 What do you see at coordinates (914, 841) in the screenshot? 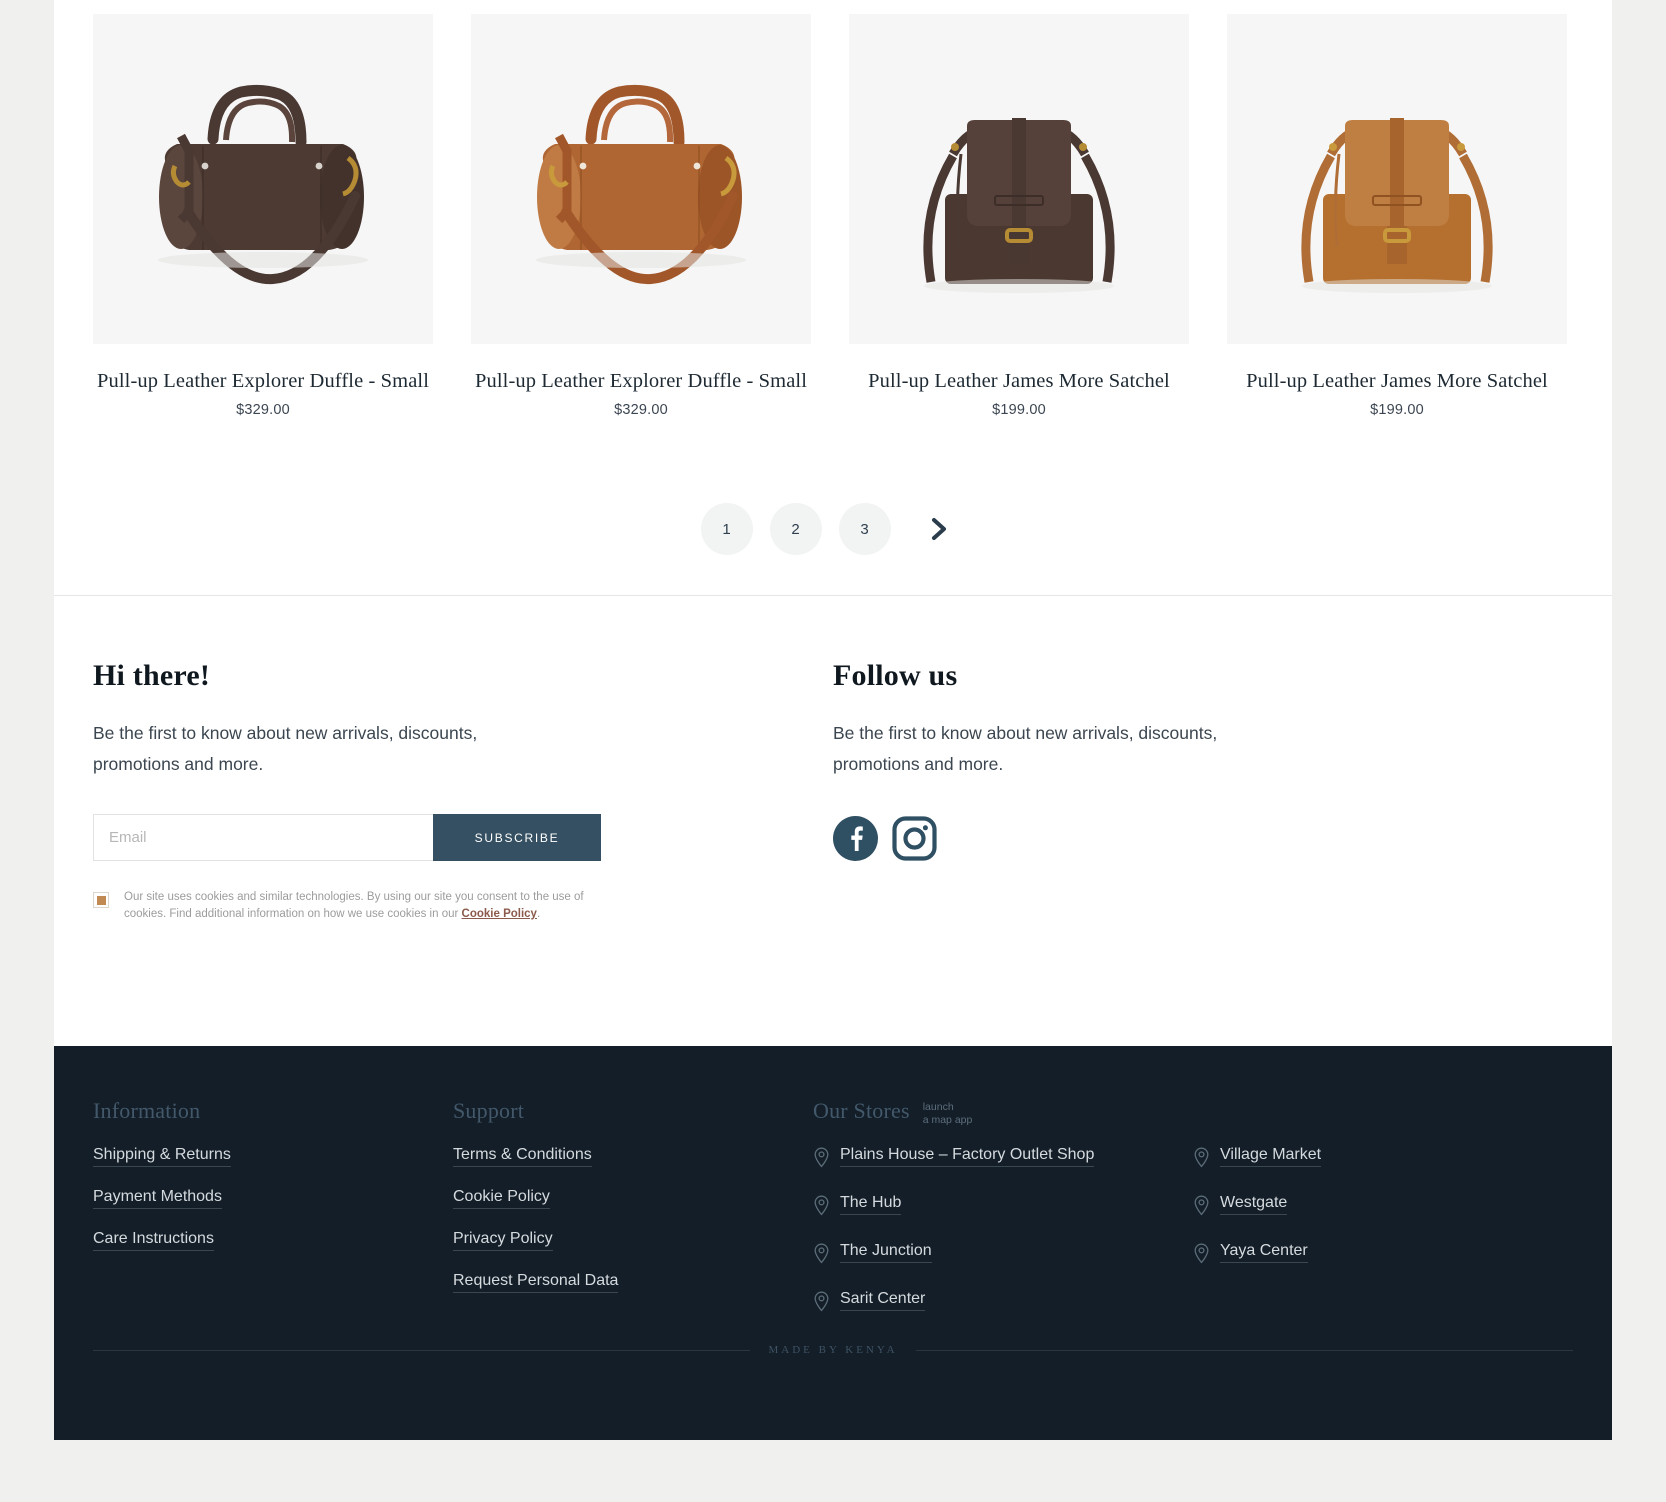
I see `instagram-icon` at bounding box center [914, 841].